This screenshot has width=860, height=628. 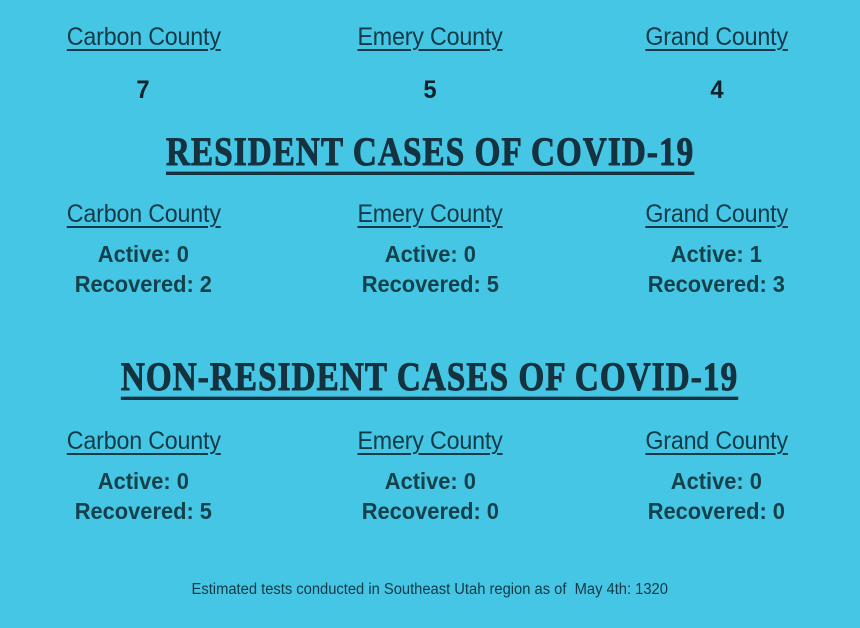 I want to click on resident-active-carbon: Active: 0, so click(x=143, y=253).